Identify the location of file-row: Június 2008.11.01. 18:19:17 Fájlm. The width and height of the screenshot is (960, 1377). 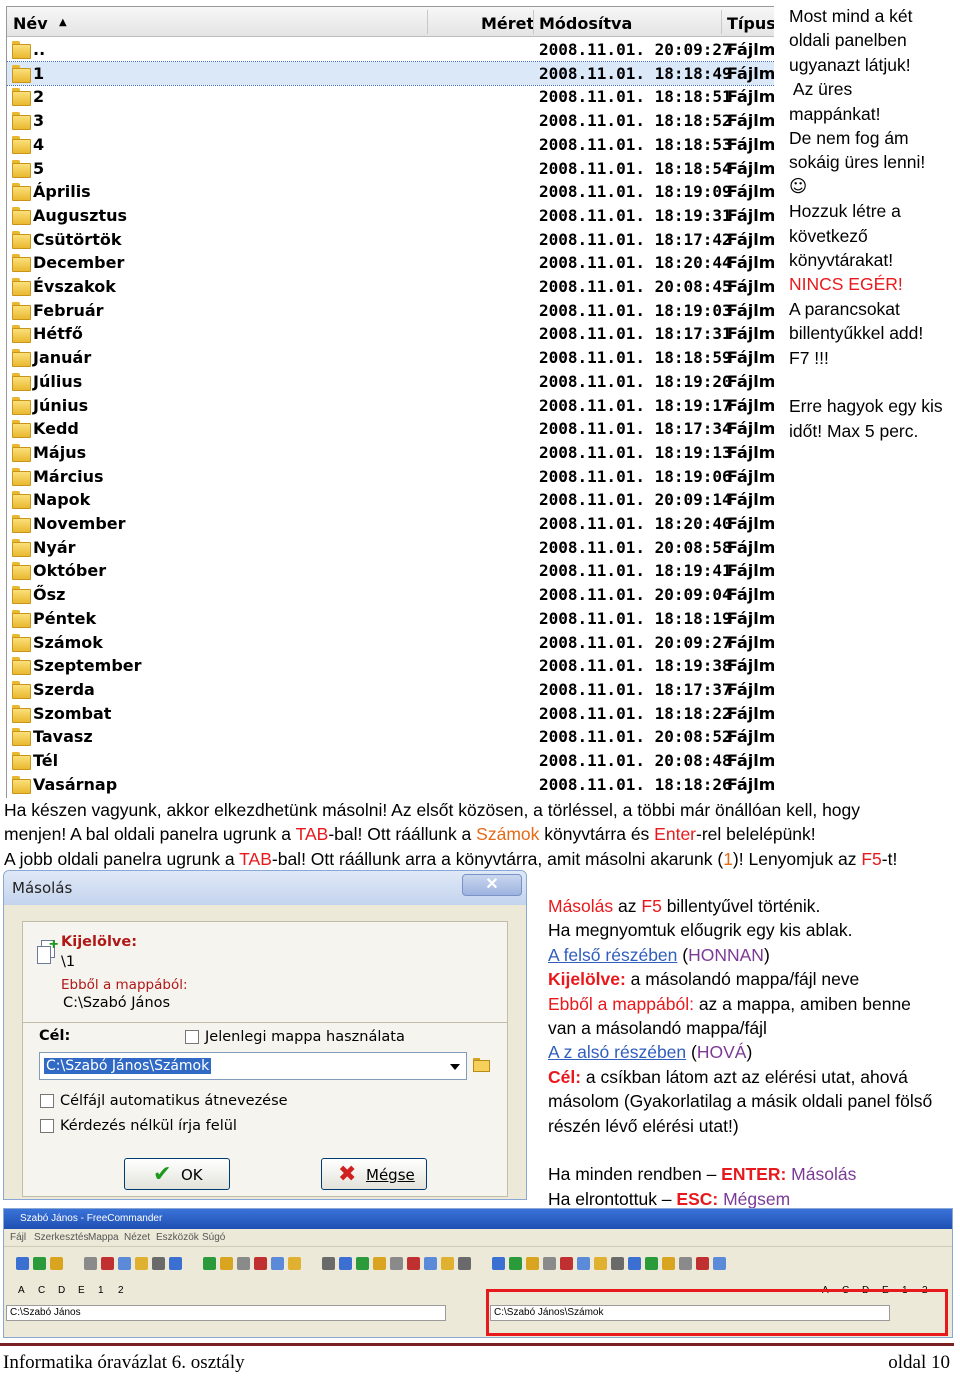
(390, 406).